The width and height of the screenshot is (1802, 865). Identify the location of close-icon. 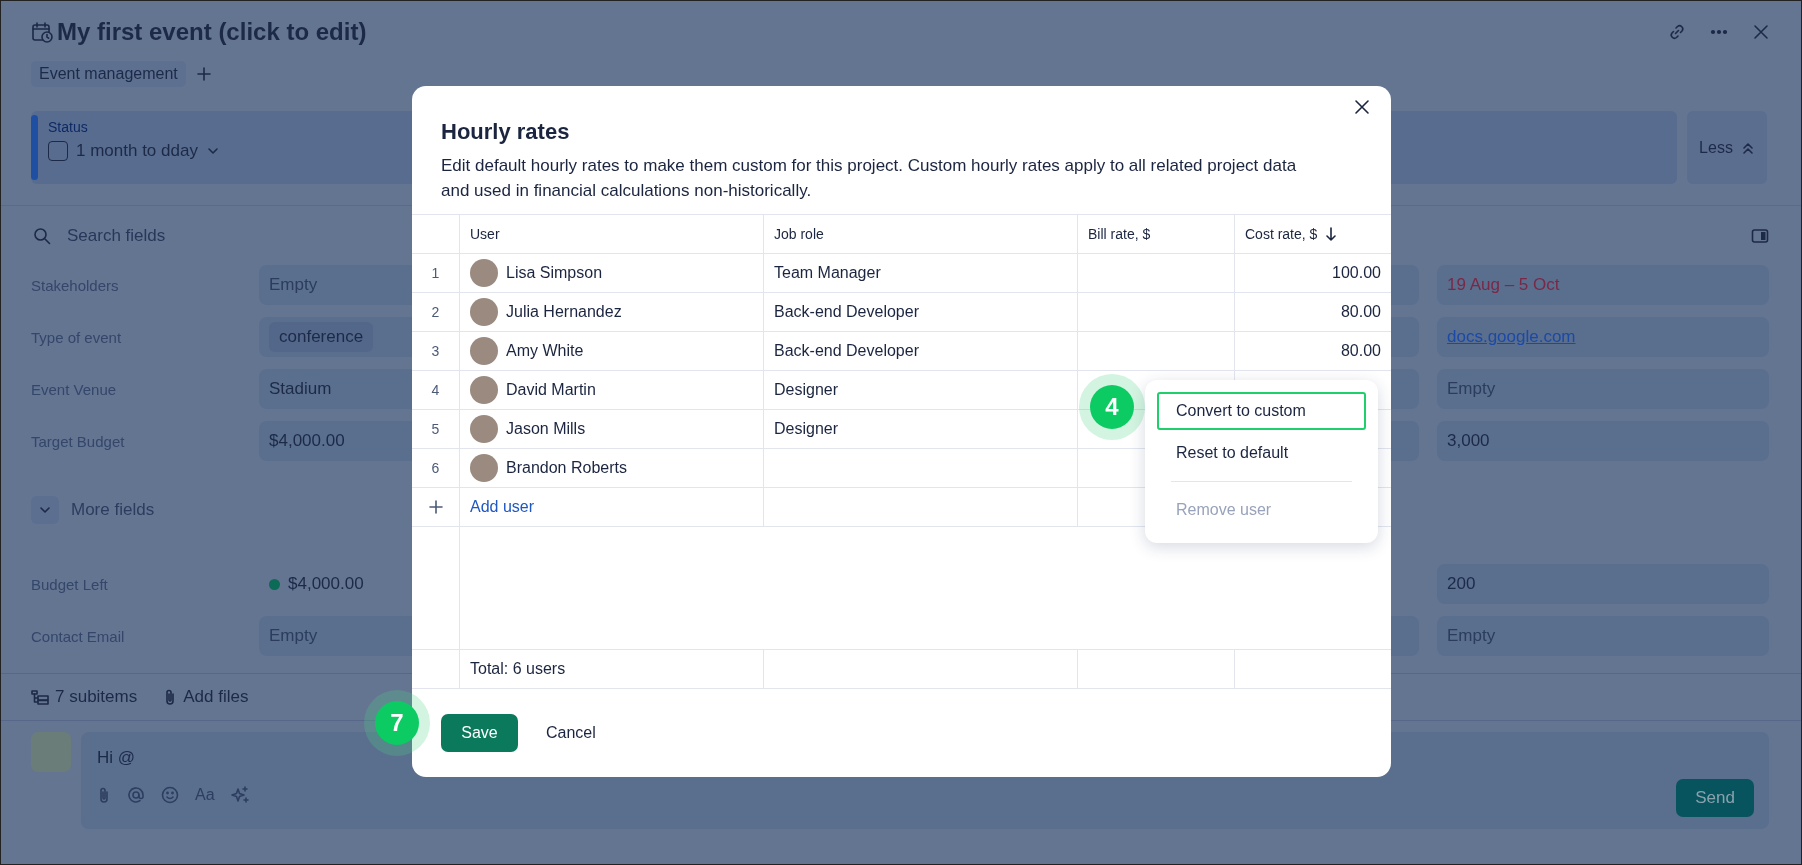
(1362, 107).